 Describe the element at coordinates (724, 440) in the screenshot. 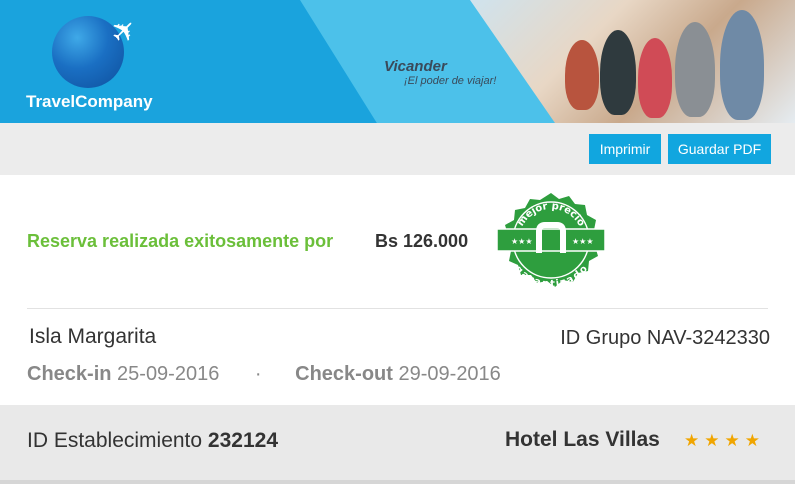

I see `star-rating-icon: ★★★★` at that location.